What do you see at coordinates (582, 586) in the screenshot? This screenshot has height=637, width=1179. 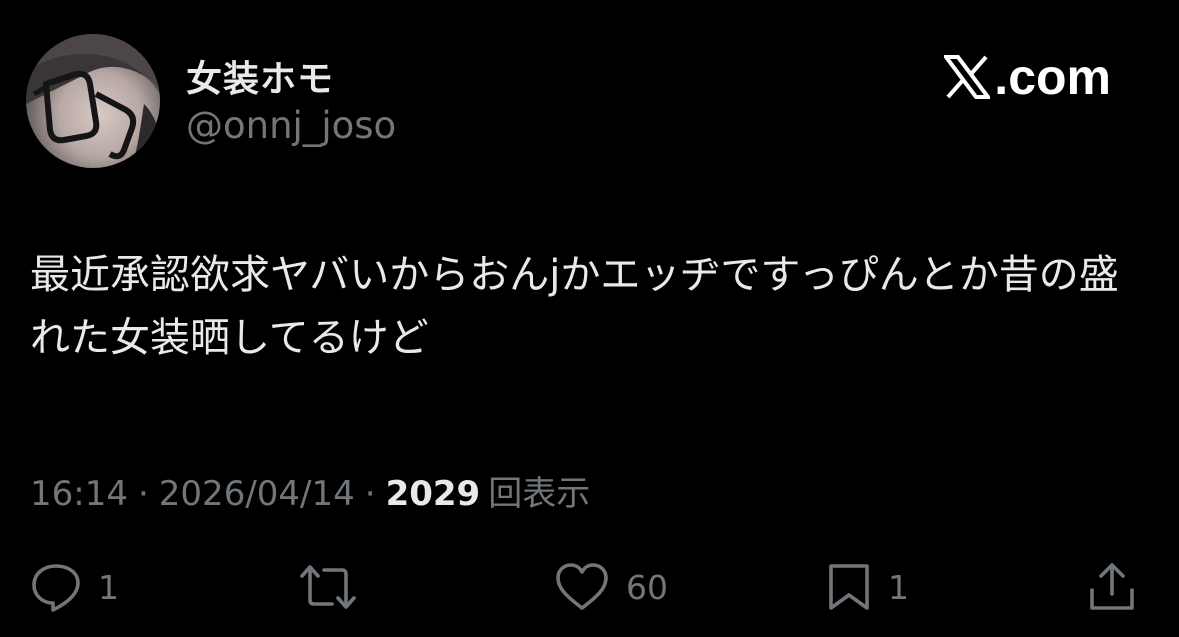 I see `heart-icon` at bounding box center [582, 586].